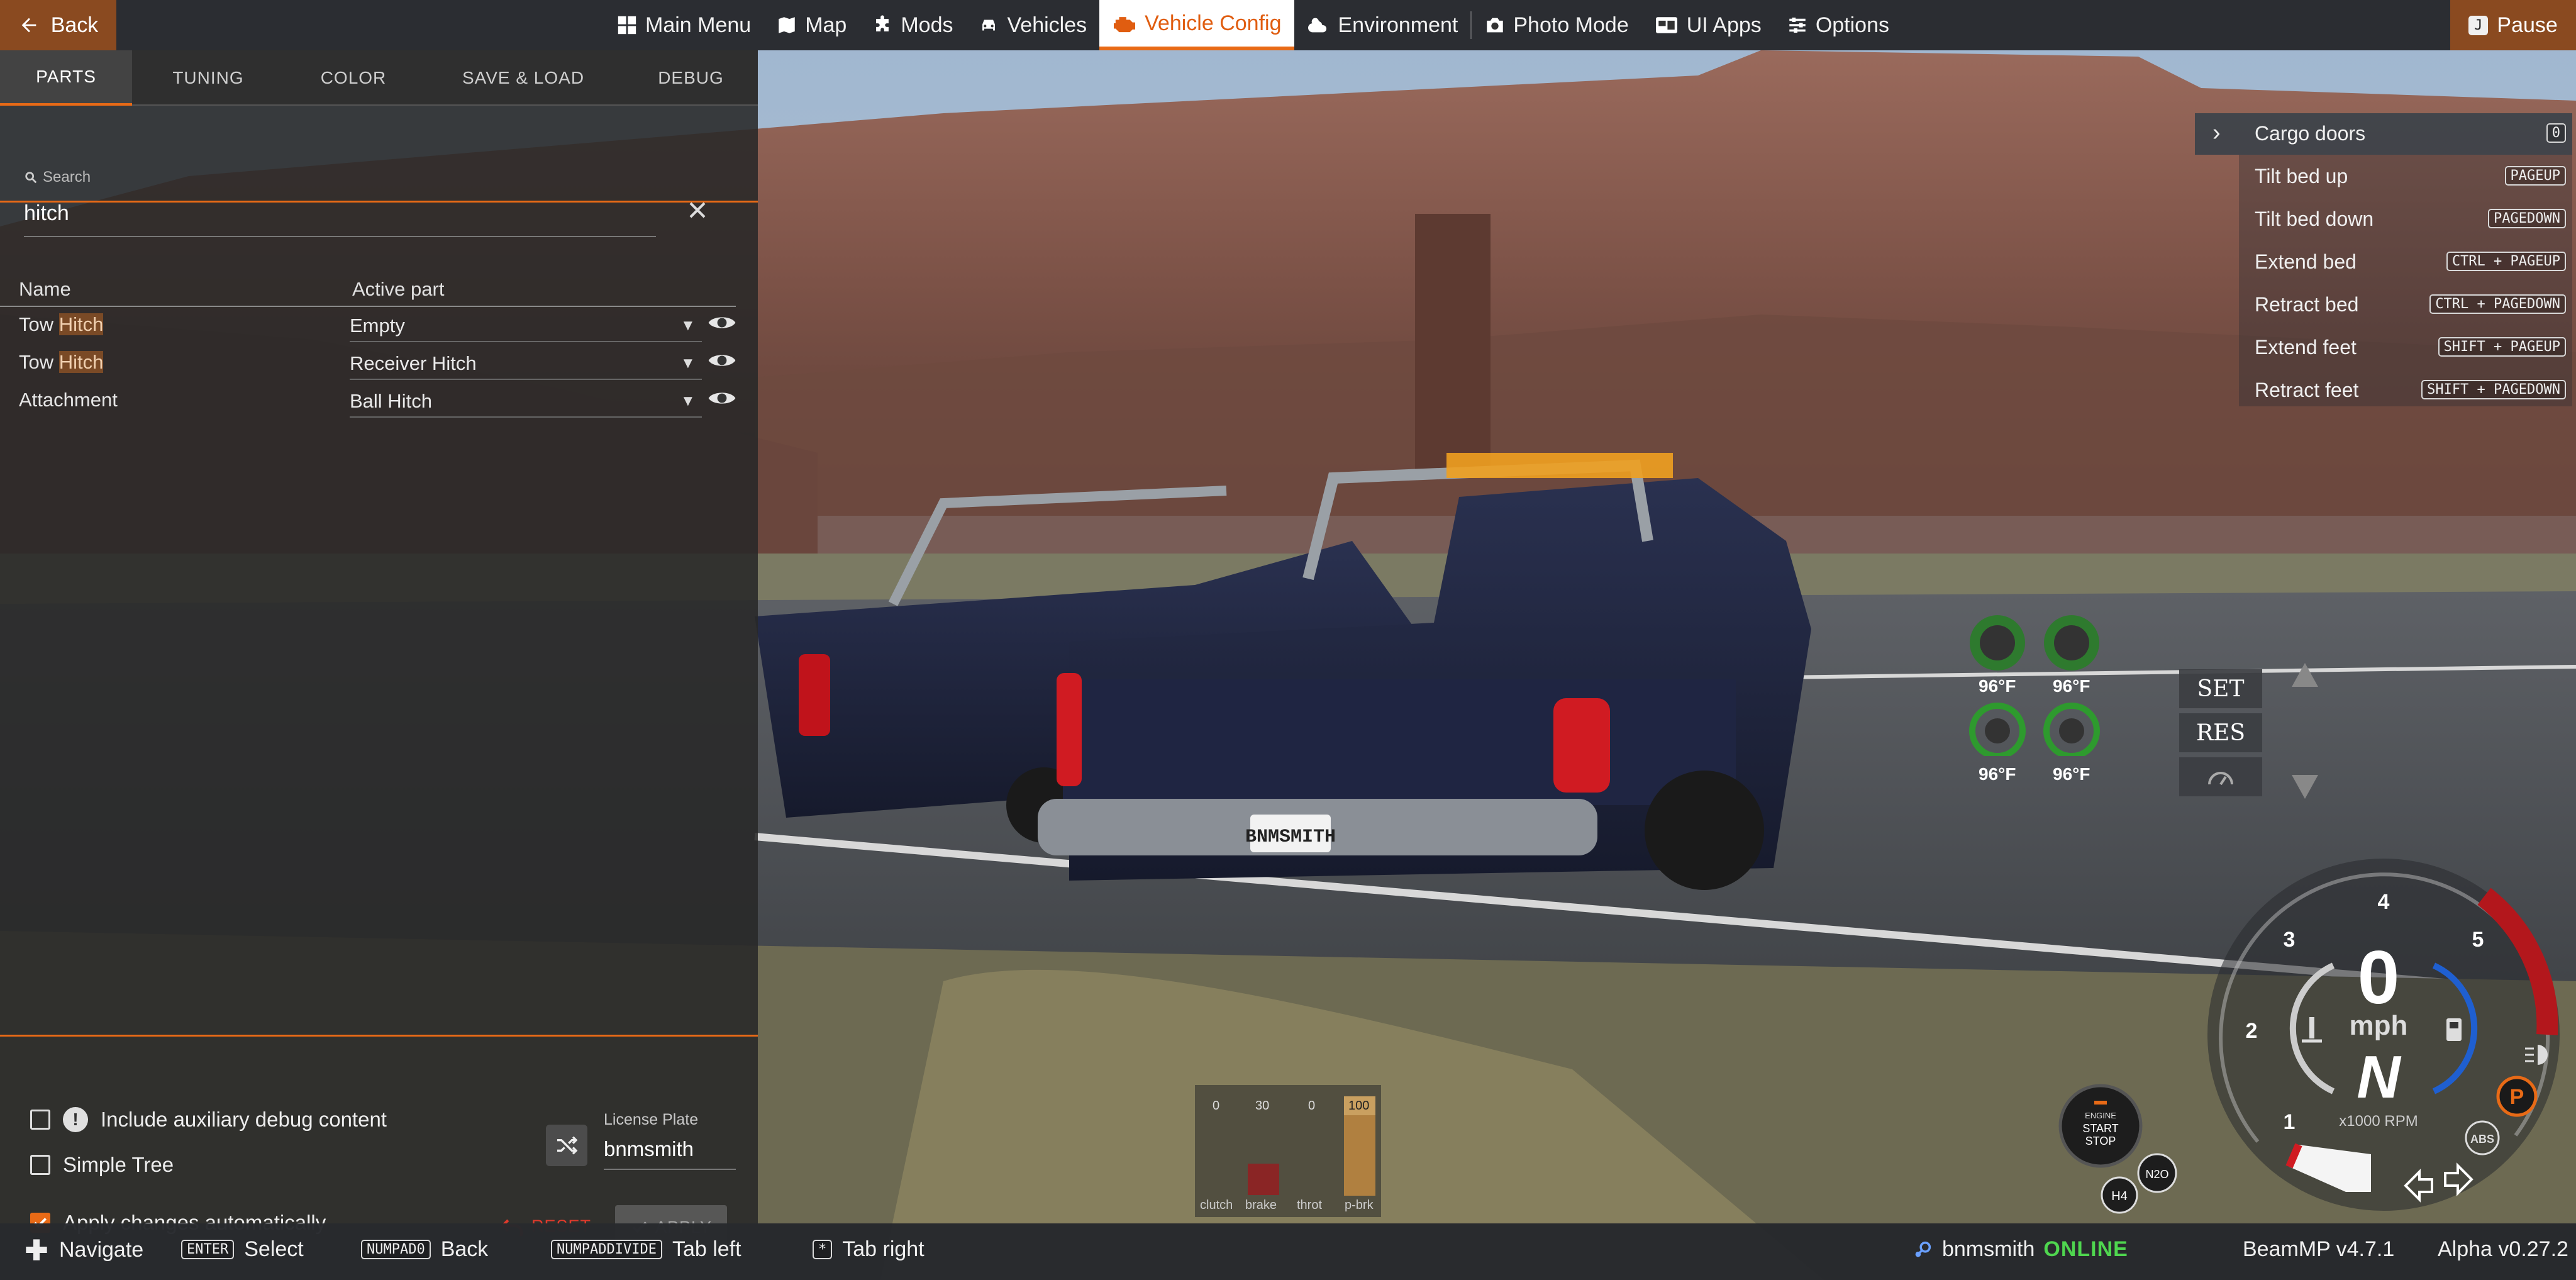 This screenshot has height=1280, width=2576. Describe the element at coordinates (691, 78) in the screenshot. I see `tab-debug: DEBUG` at that location.